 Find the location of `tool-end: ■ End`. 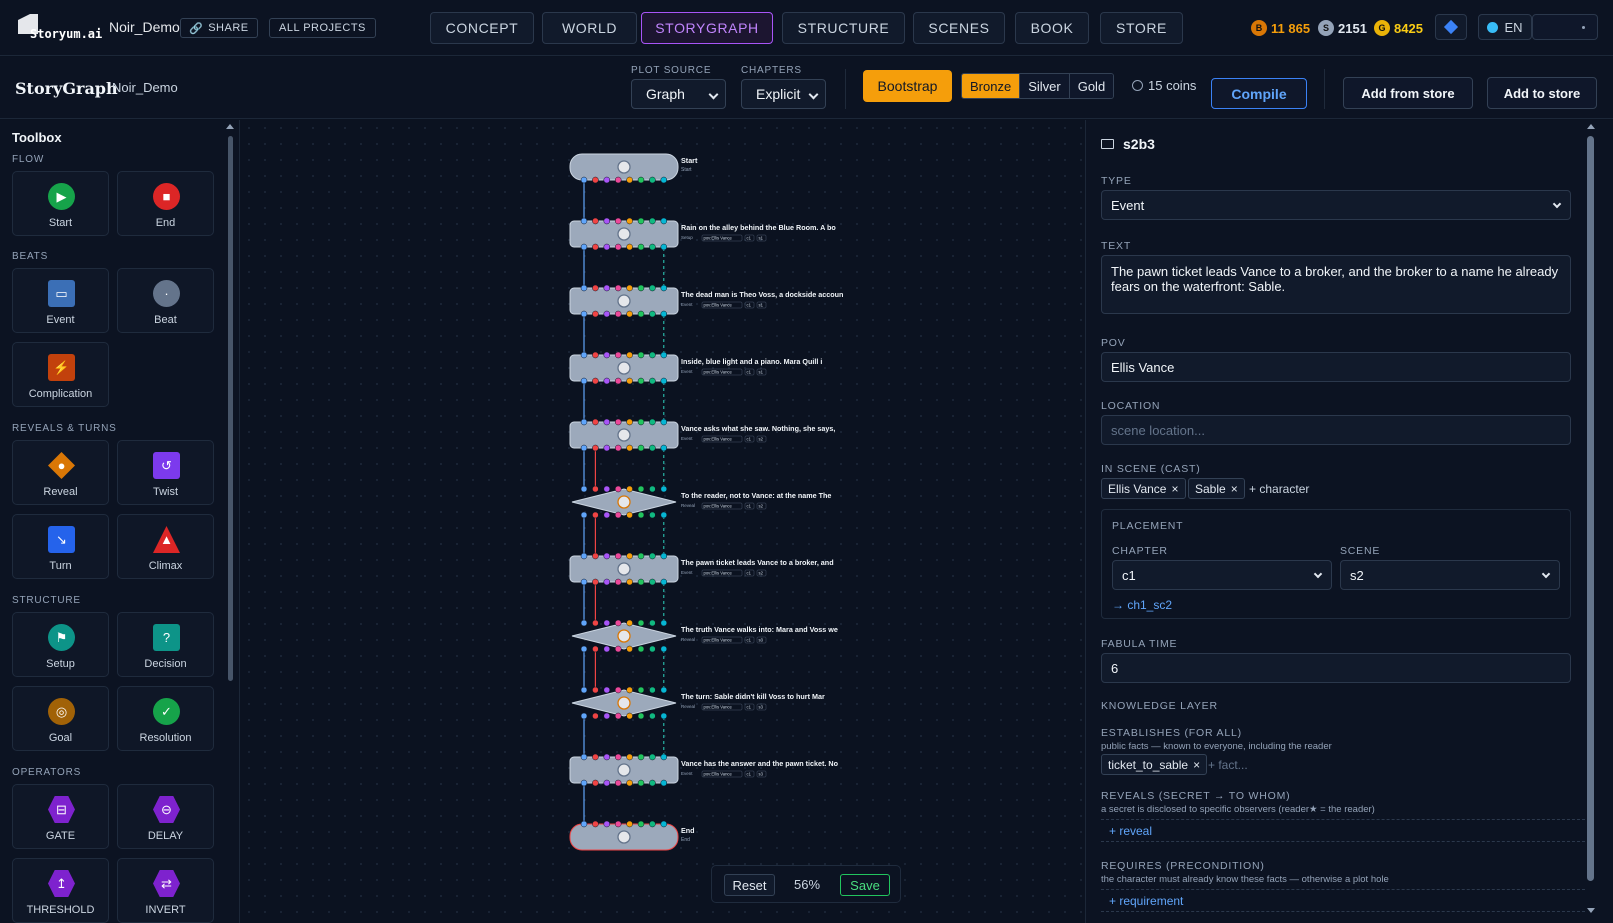

tool-end: ■ End is located at coordinates (165, 203).